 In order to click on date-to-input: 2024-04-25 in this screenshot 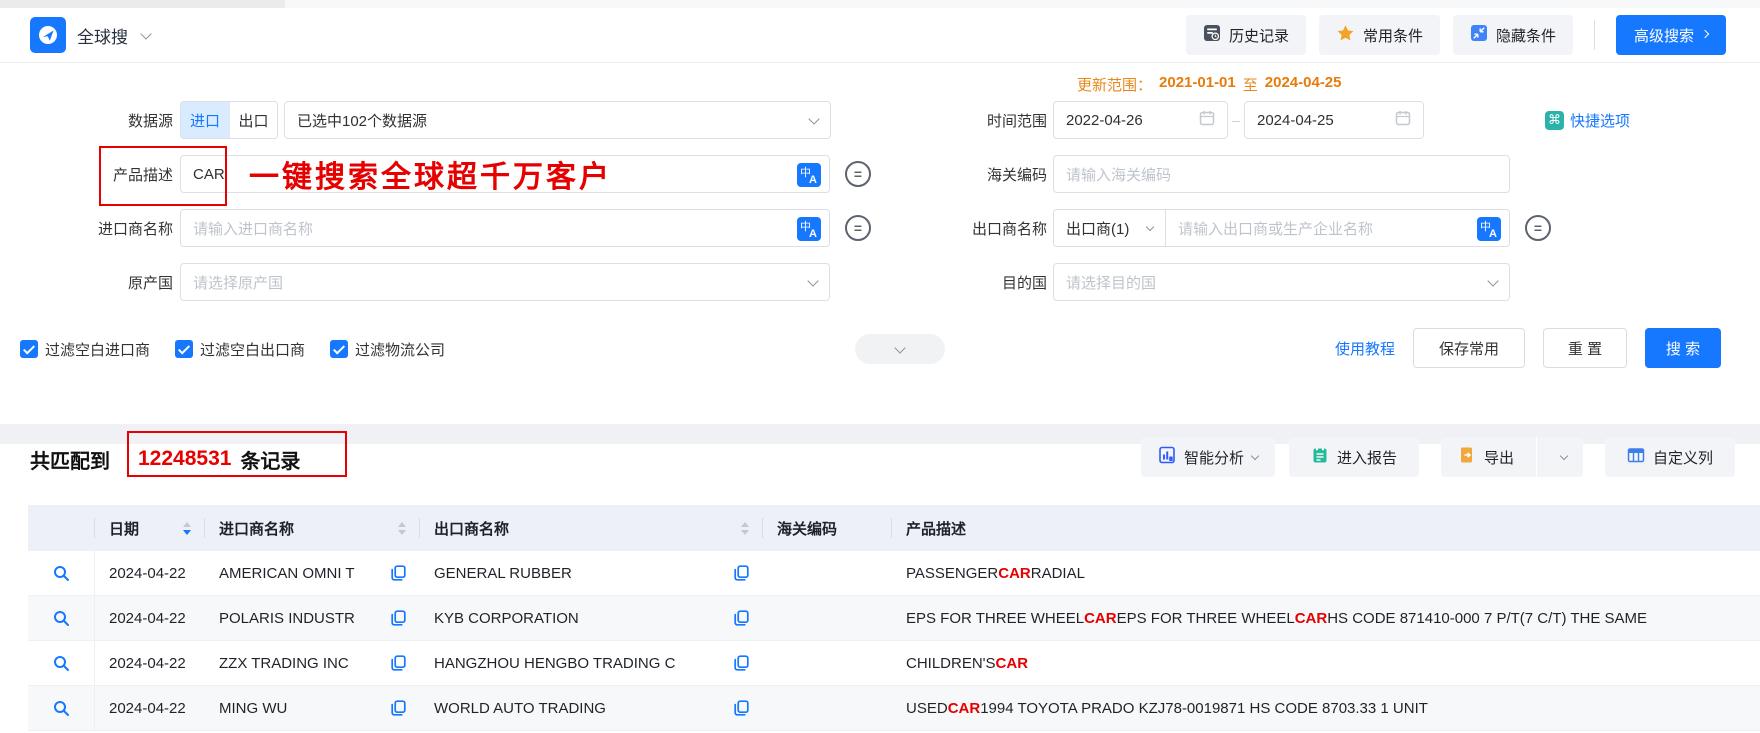, I will do `click(1334, 120)`.